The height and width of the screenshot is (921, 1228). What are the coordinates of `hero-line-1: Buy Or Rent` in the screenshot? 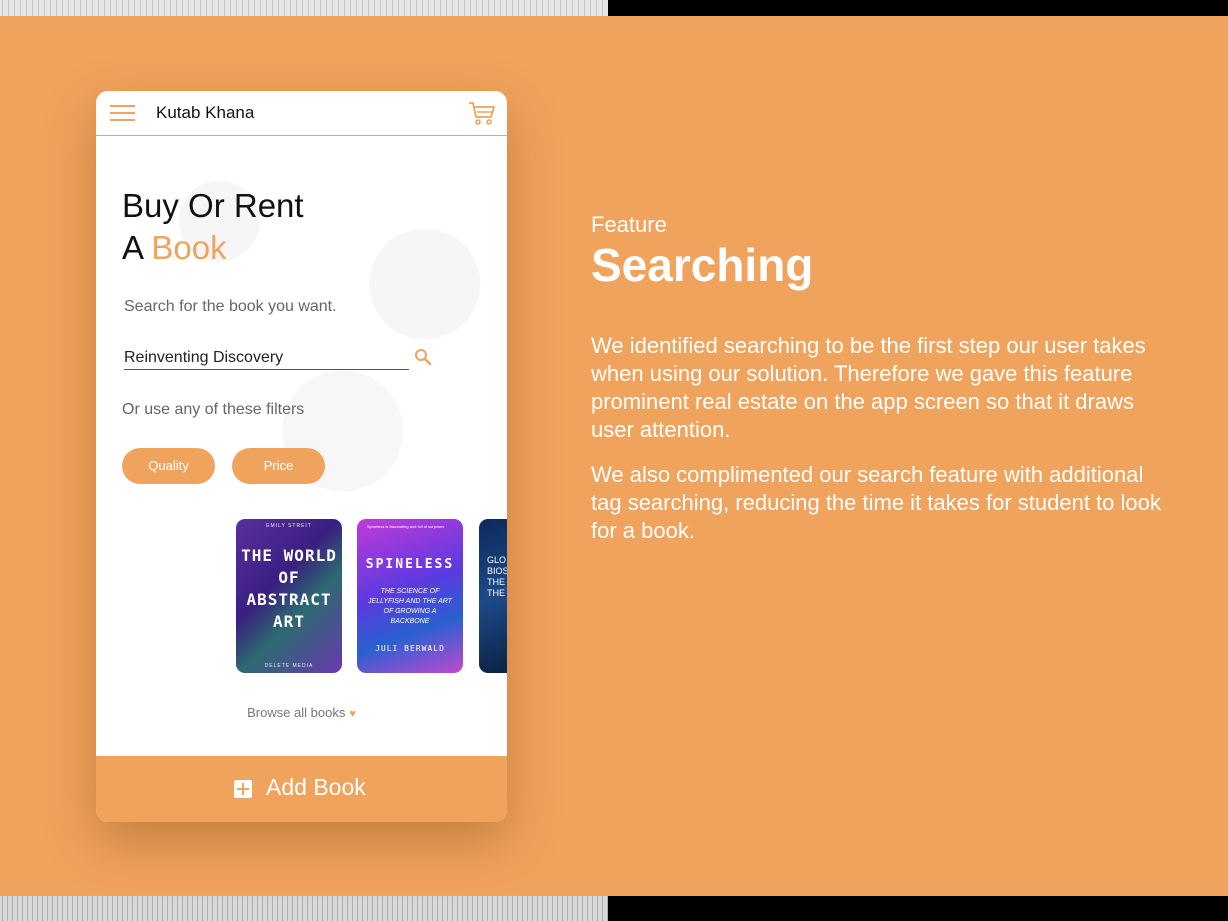 It's located at (213, 205).